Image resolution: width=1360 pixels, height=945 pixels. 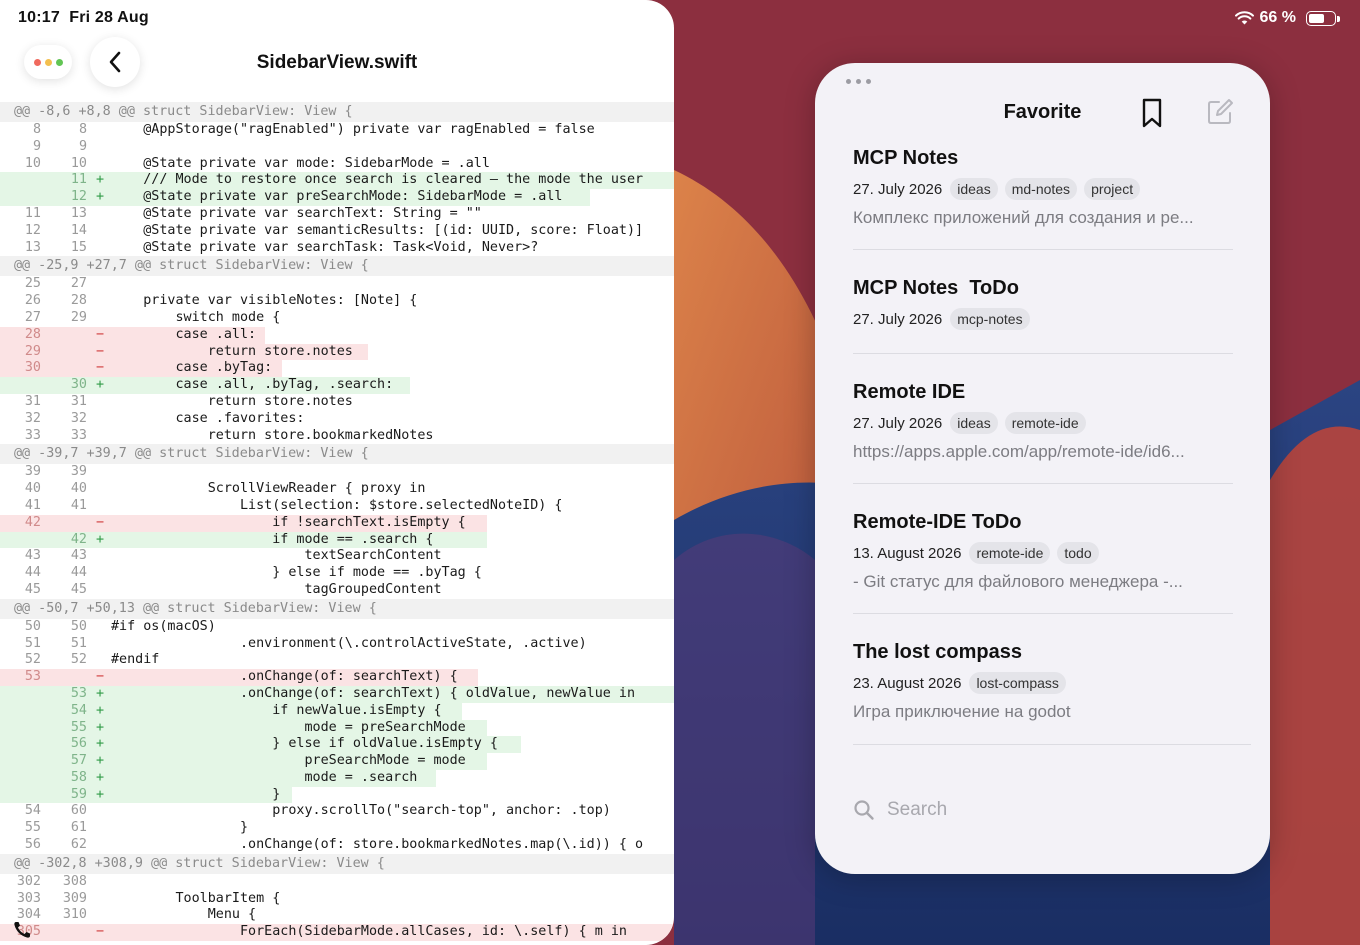 I want to click on old-line-number: 9, so click(x=36, y=146).